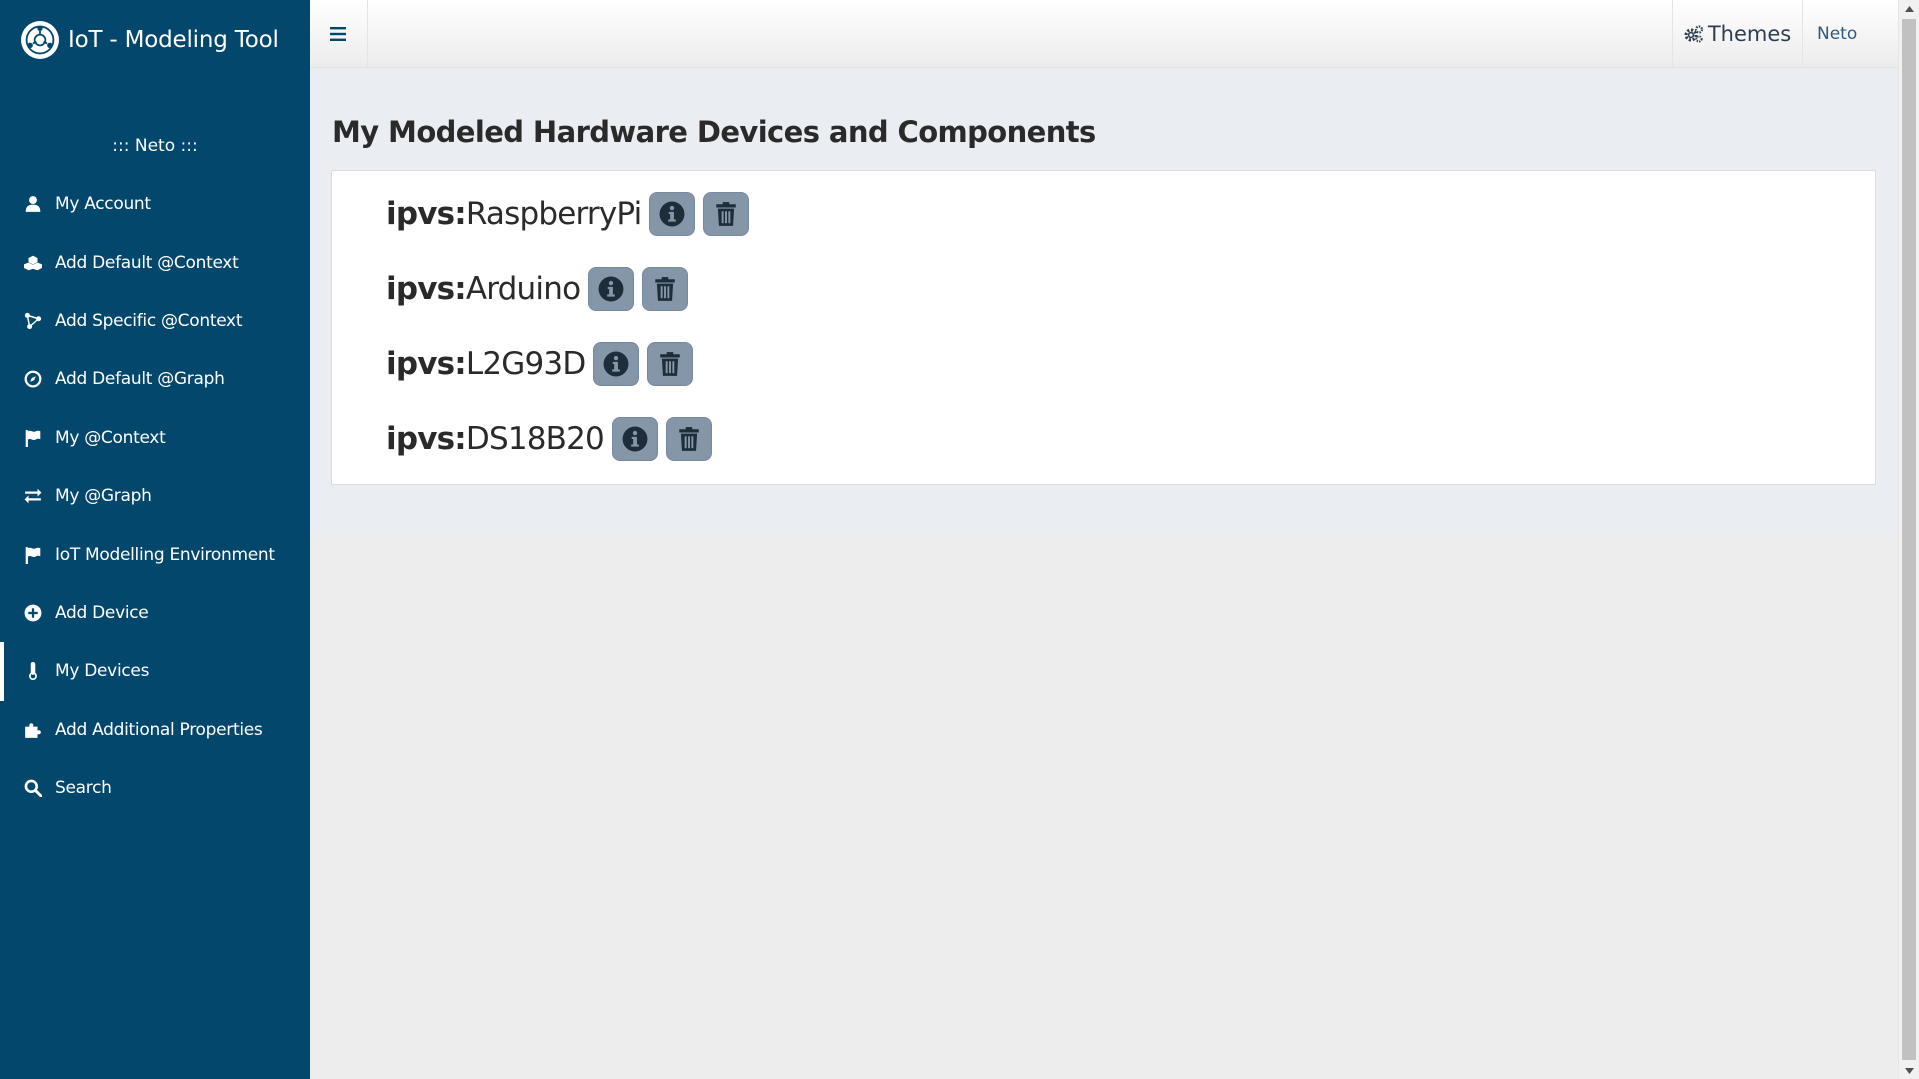 Image resolution: width=1919 pixels, height=1079 pixels. Describe the element at coordinates (155, 613) in the screenshot. I see `sidebar-item-add-device: Add Device` at that location.